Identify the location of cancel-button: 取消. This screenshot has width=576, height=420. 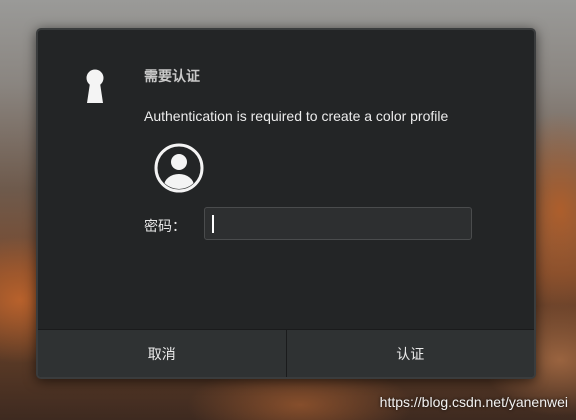
(162, 353).